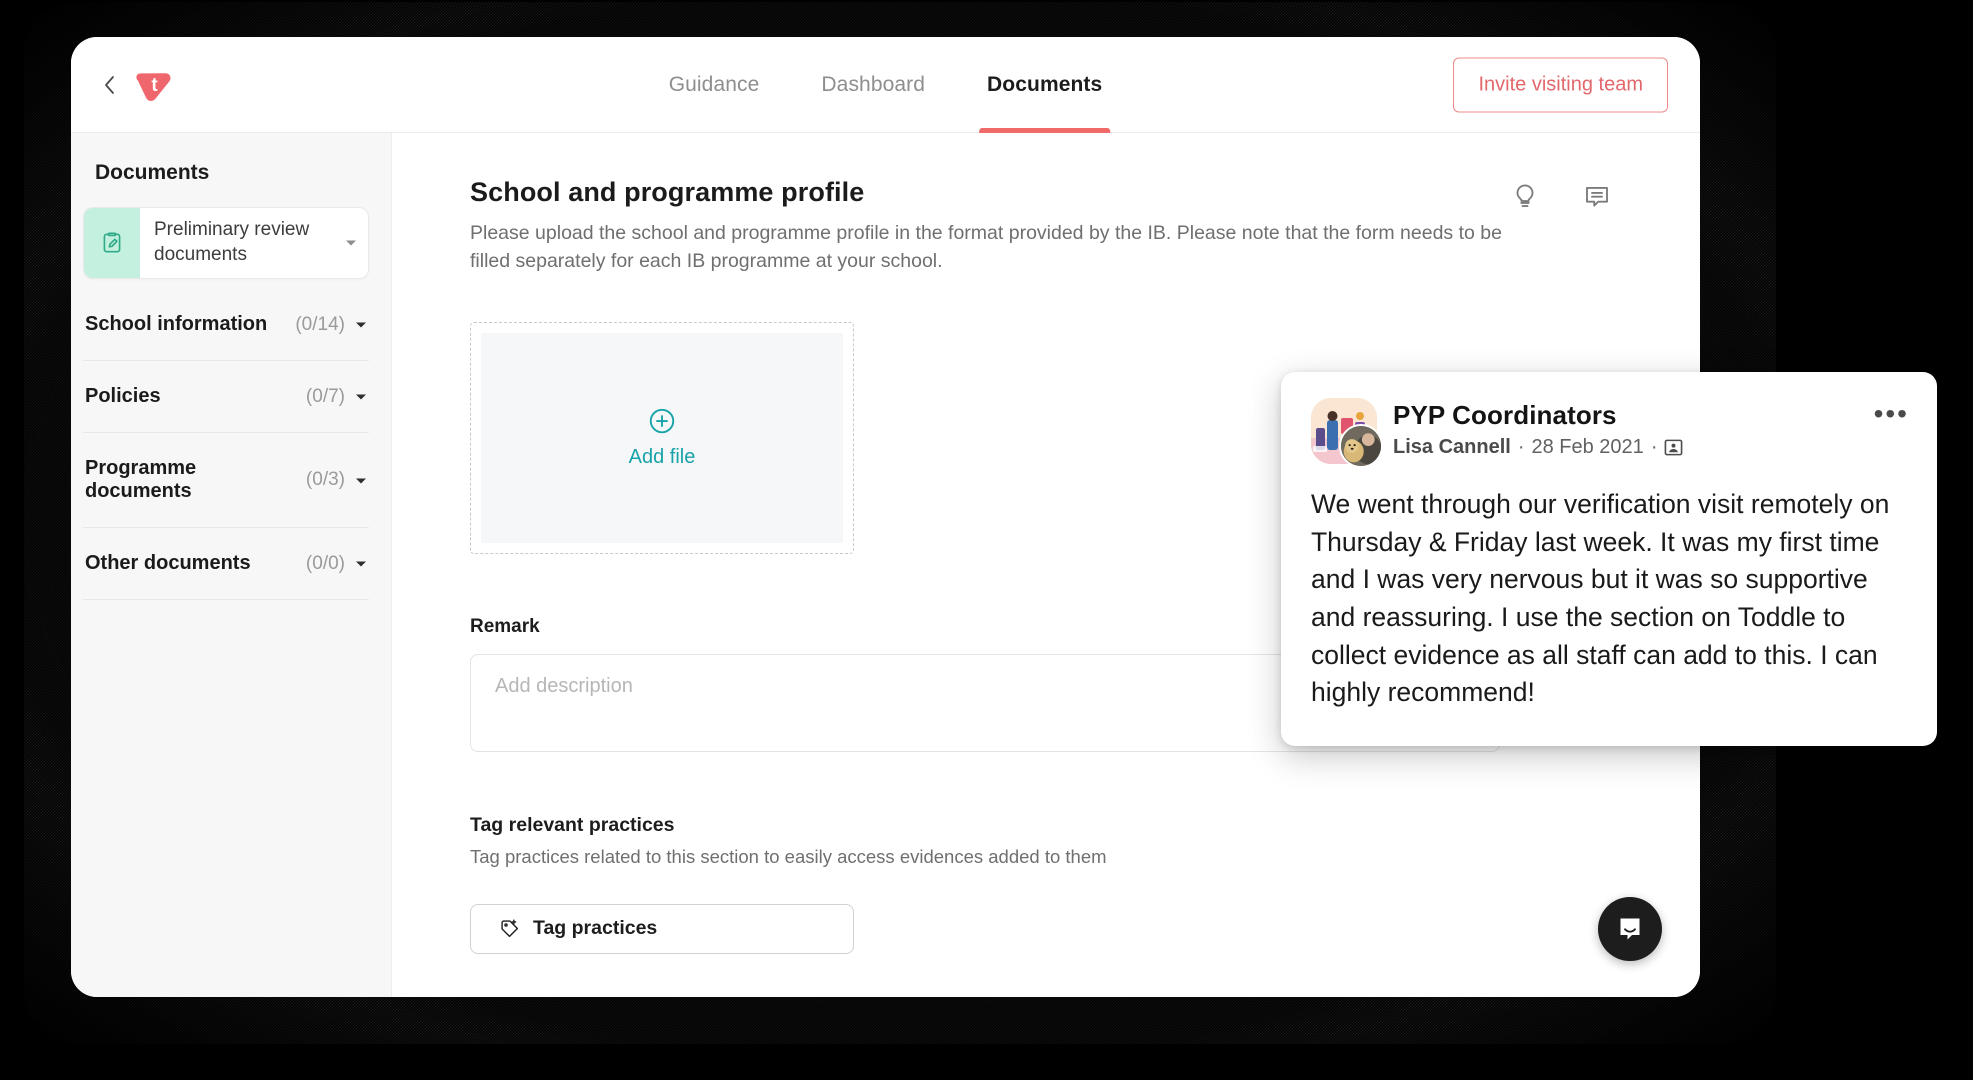 Image resolution: width=1973 pixels, height=1080 pixels. What do you see at coordinates (1673, 447) in the screenshot?
I see `group-audience-icon` at bounding box center [1673, 447].